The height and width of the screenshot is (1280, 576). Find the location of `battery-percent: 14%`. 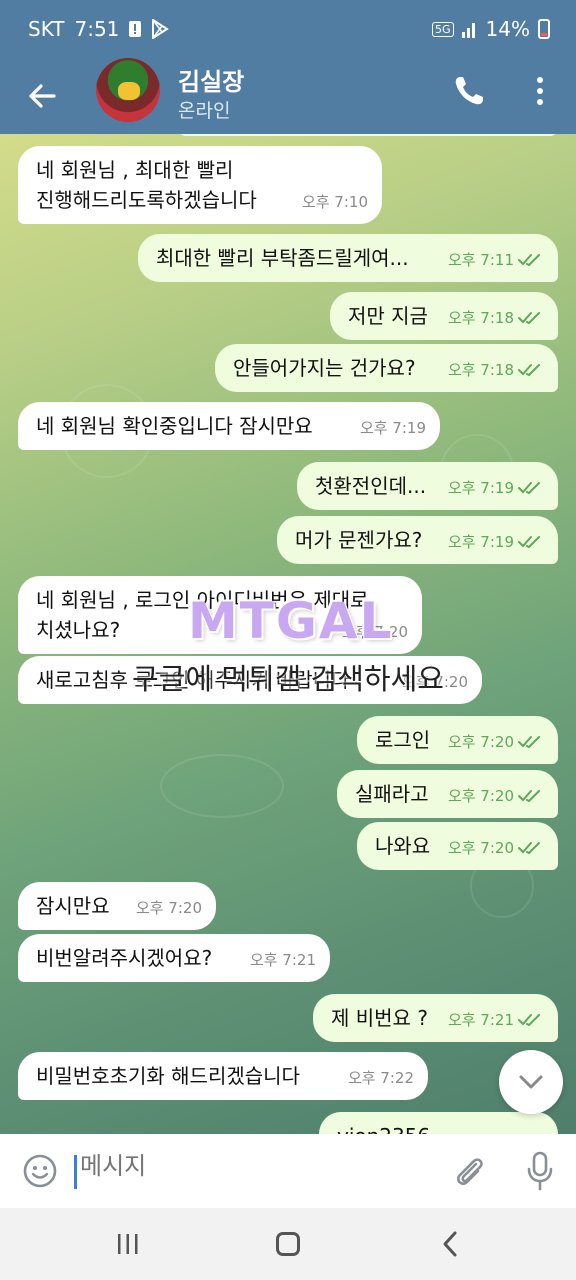

battery-percent: 14% is located at coordinates (507, 29).